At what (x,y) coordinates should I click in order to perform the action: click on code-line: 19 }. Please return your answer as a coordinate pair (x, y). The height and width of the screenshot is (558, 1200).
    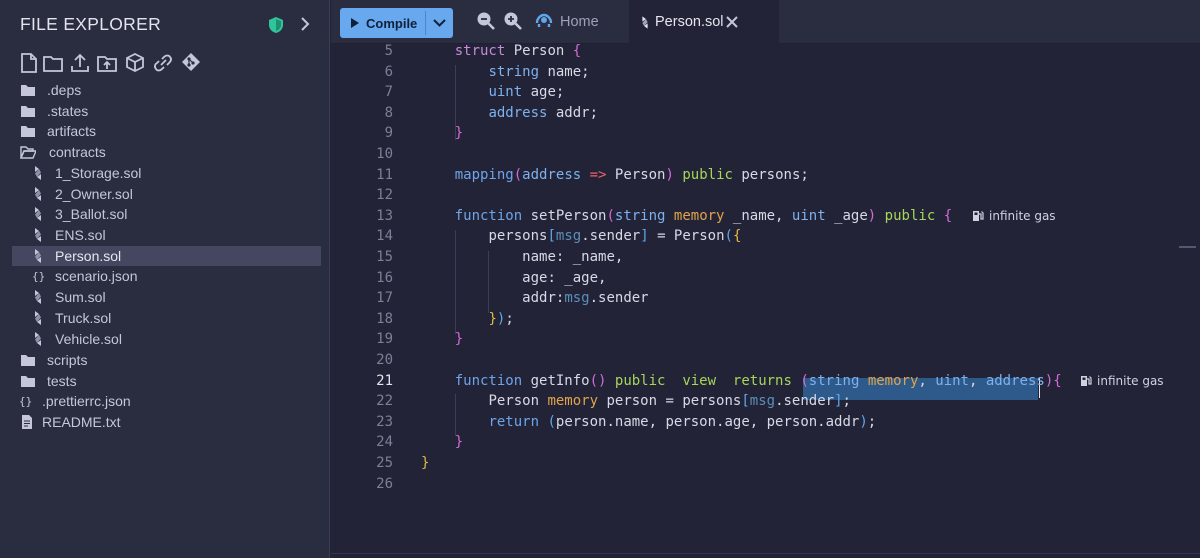
    Looking at the image, I should click on (765, 340).